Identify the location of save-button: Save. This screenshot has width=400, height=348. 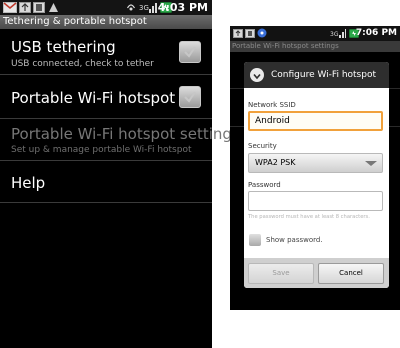
(281, 273).